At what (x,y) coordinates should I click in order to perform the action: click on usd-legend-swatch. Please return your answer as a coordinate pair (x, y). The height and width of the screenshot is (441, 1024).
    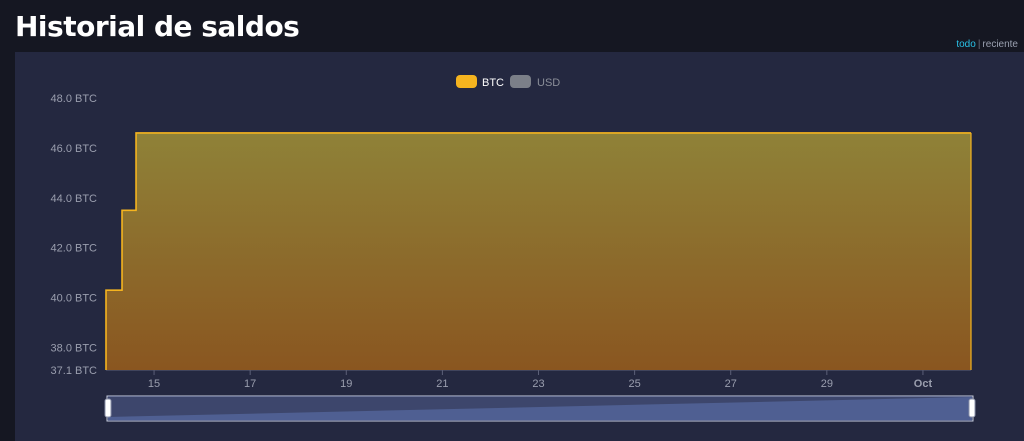
    Looking at the image, I should click on (520, 81).